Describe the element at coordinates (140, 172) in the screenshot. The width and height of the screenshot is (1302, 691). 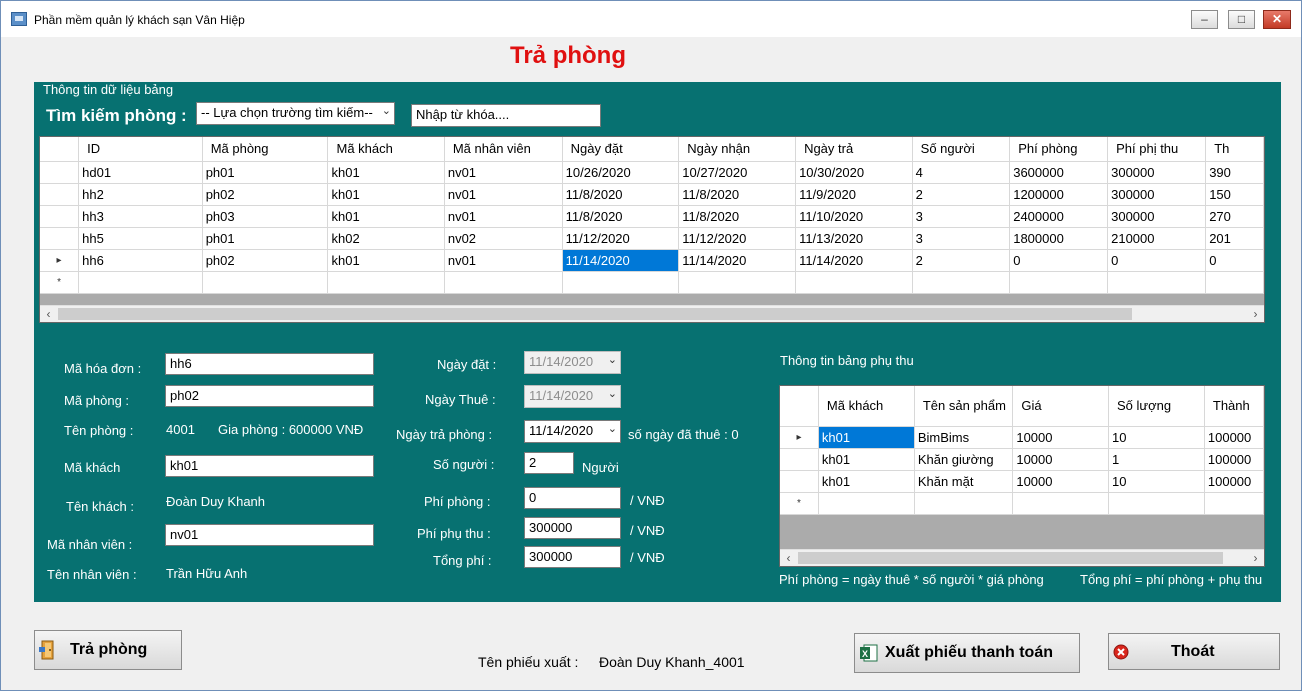
I see `table-cell: hd01` at that location.